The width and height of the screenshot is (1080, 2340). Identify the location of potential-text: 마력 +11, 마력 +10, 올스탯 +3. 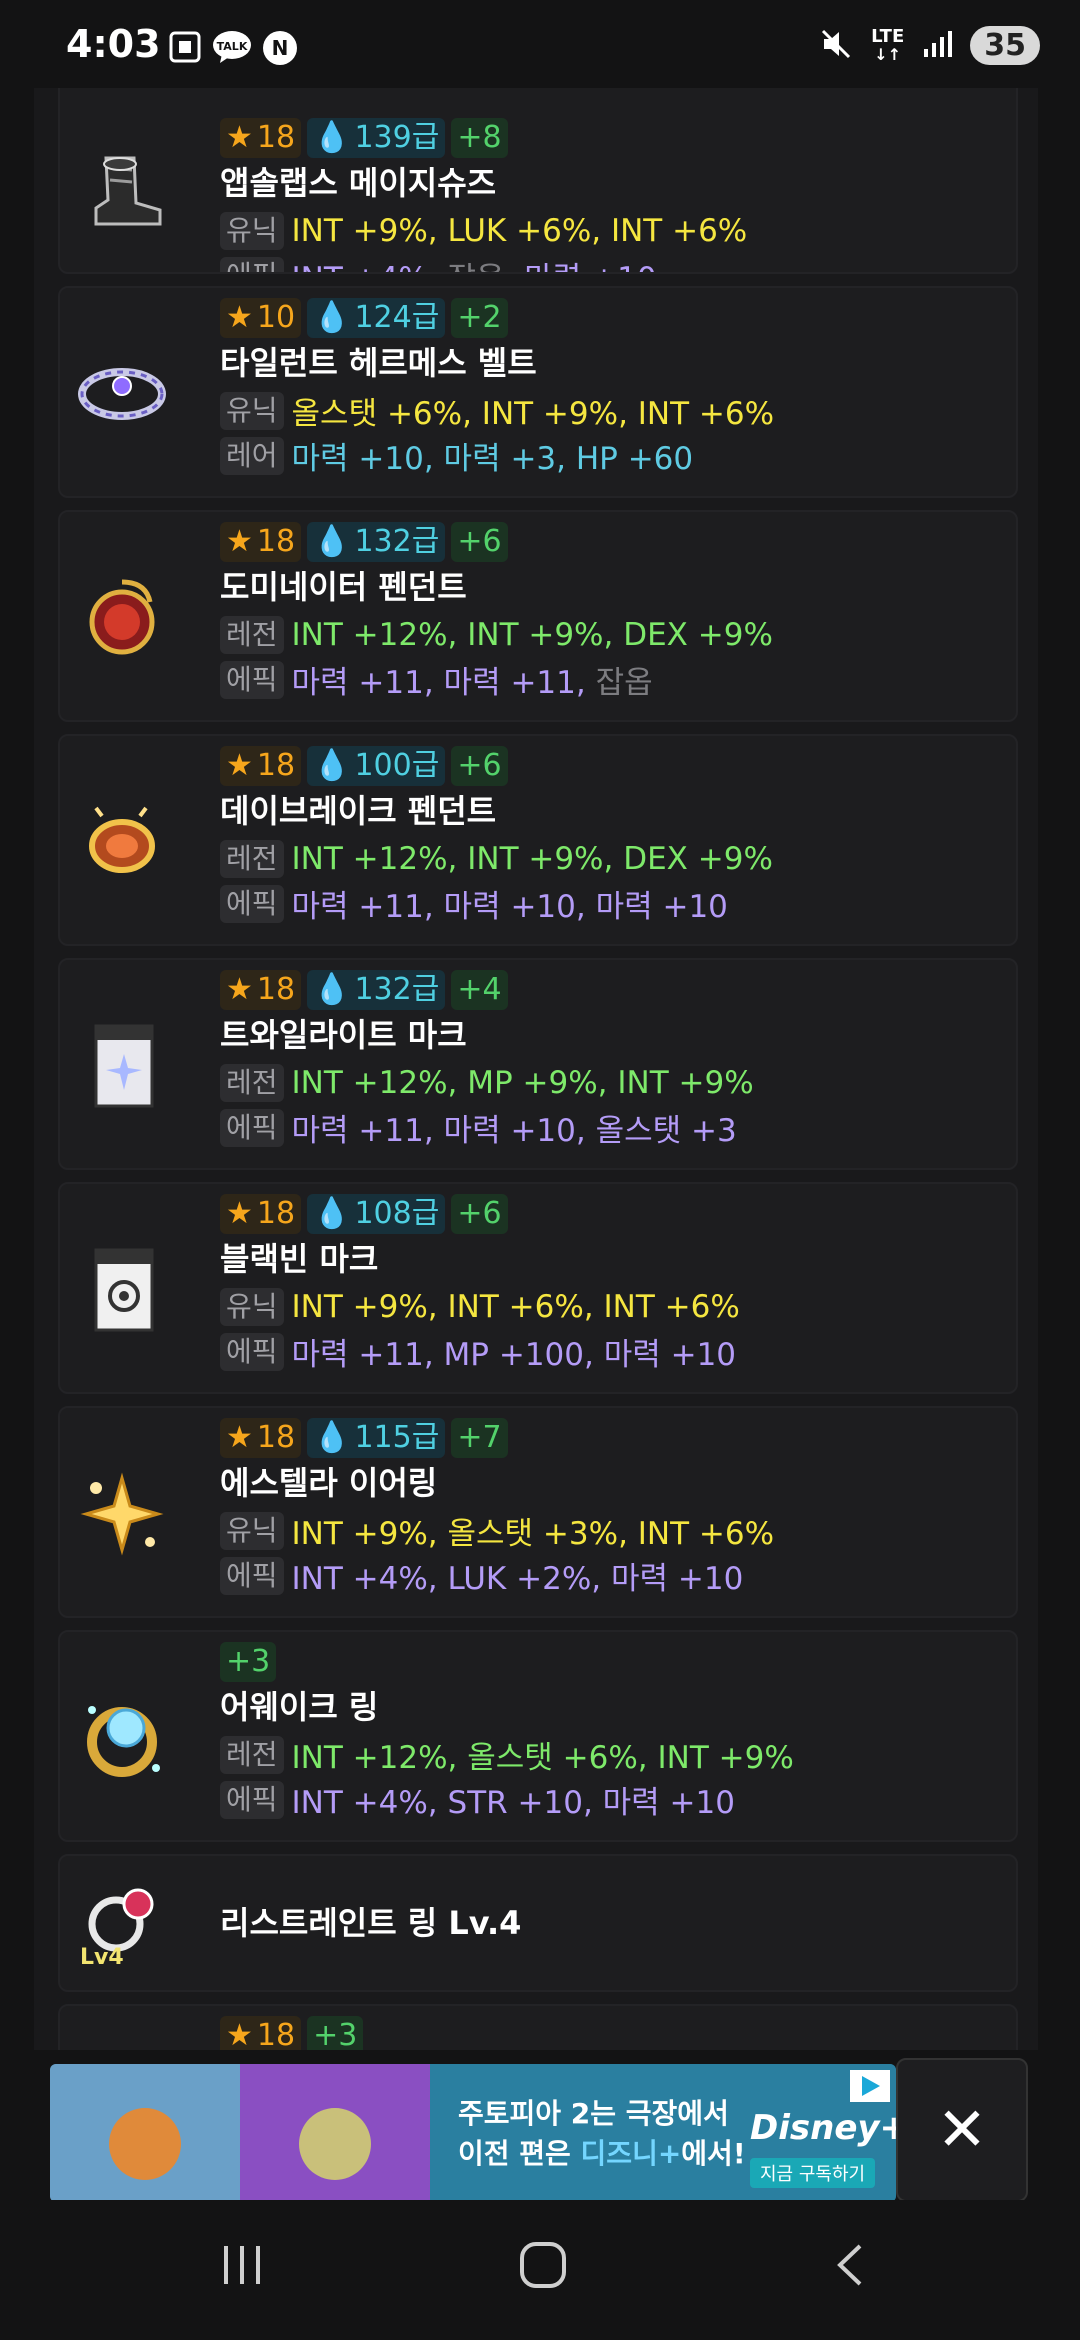
(514, 1131).